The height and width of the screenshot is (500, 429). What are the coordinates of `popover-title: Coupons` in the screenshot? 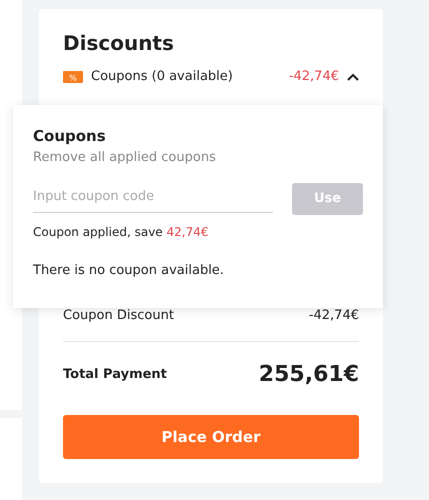 It's located at (70, 136).